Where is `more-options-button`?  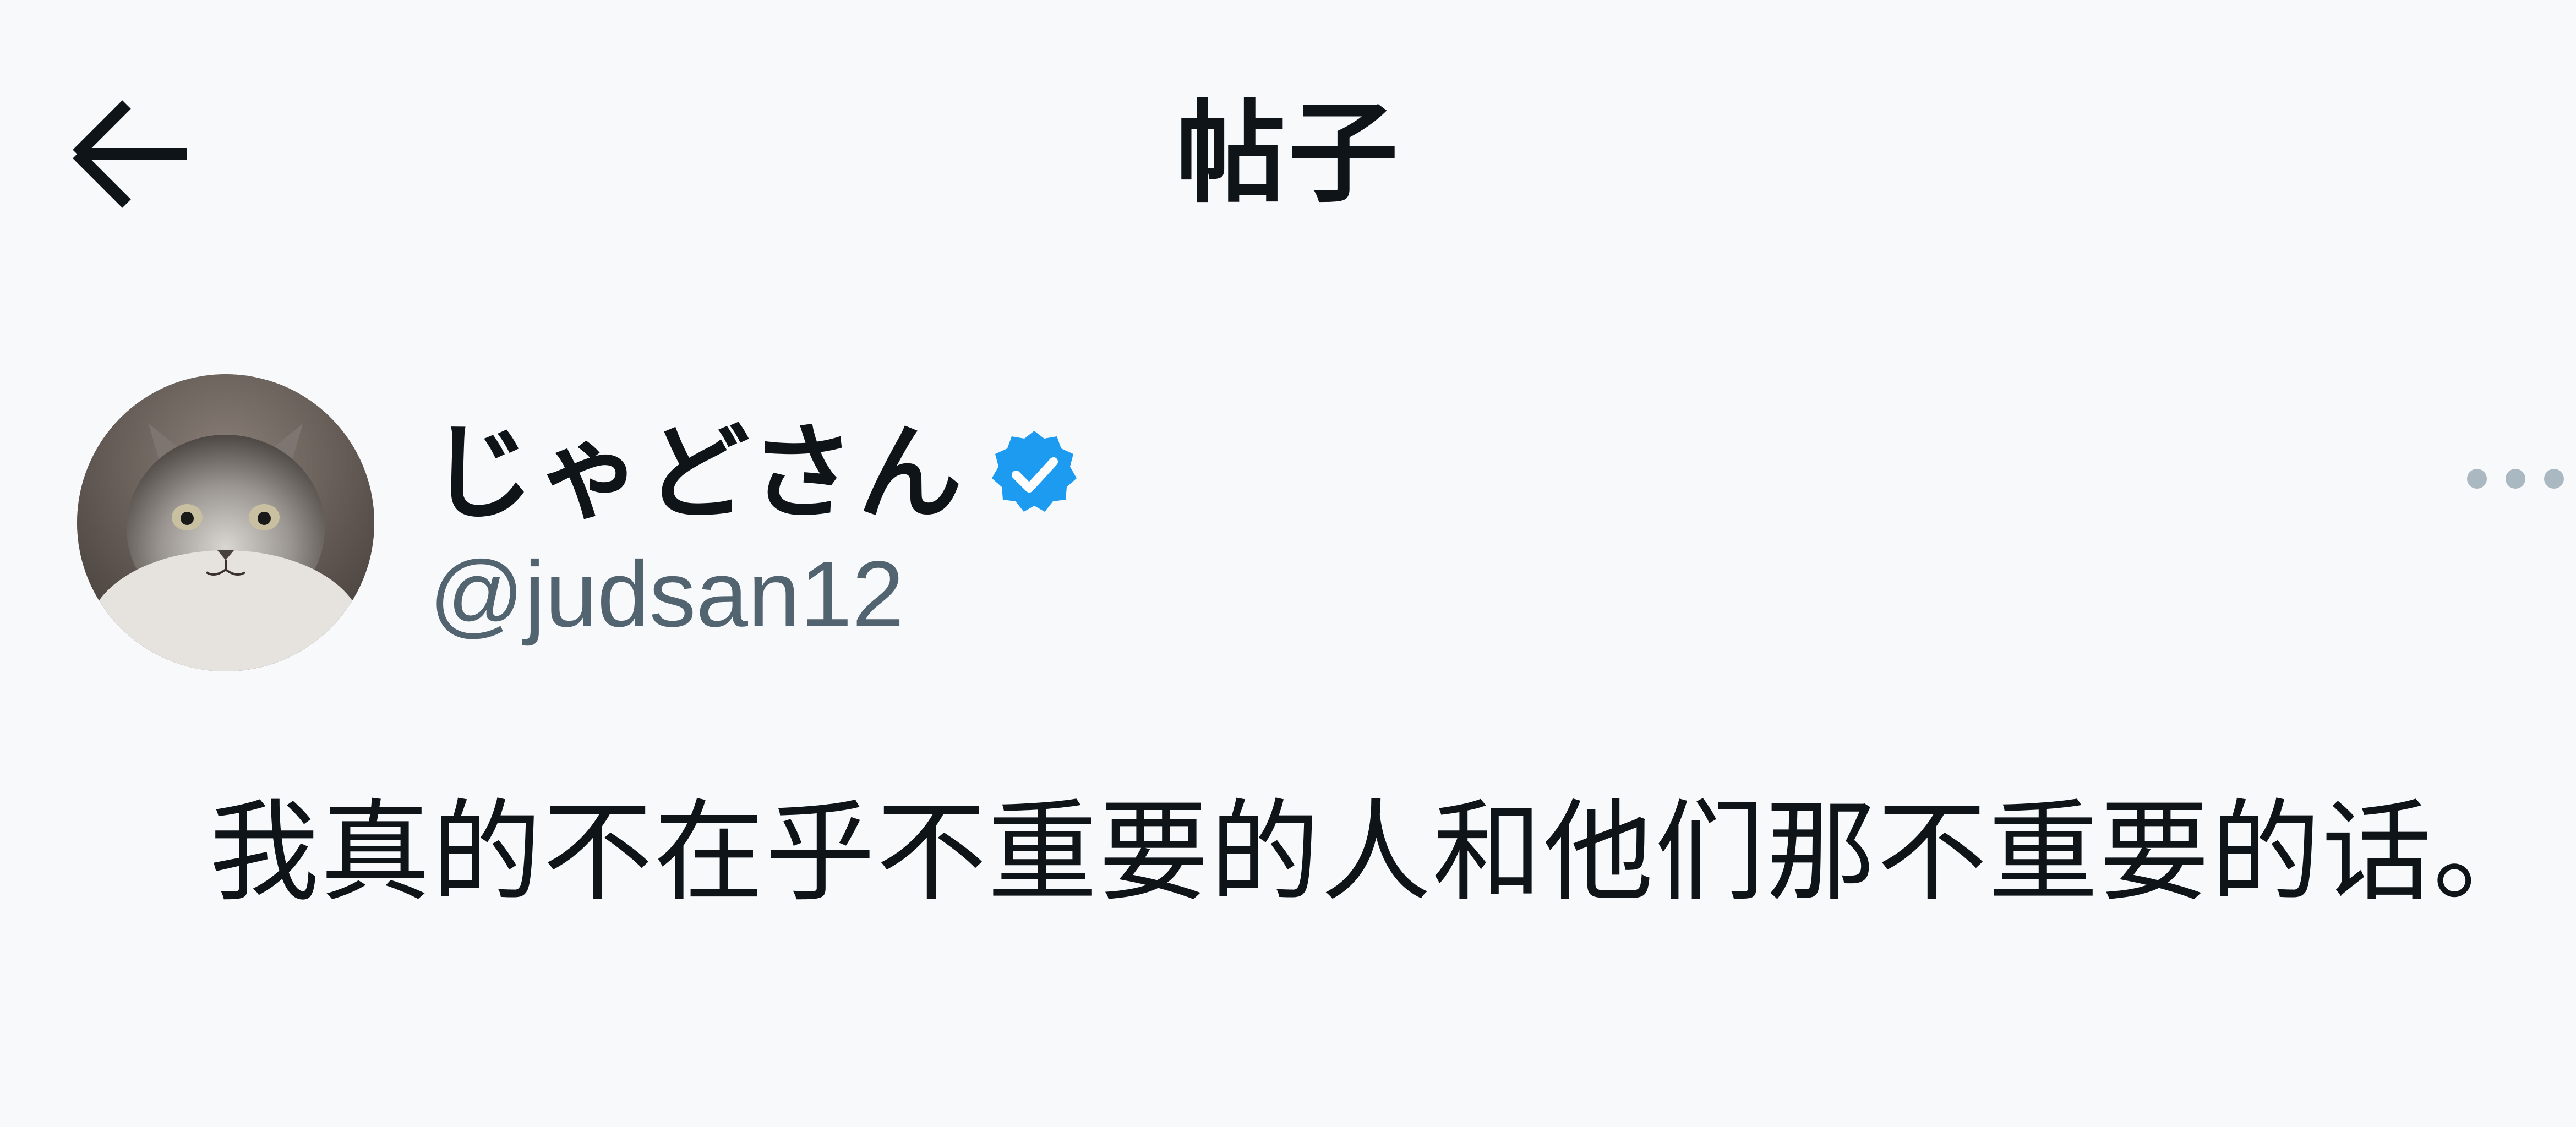
more-options-button is located at coordinates (2516, 479).